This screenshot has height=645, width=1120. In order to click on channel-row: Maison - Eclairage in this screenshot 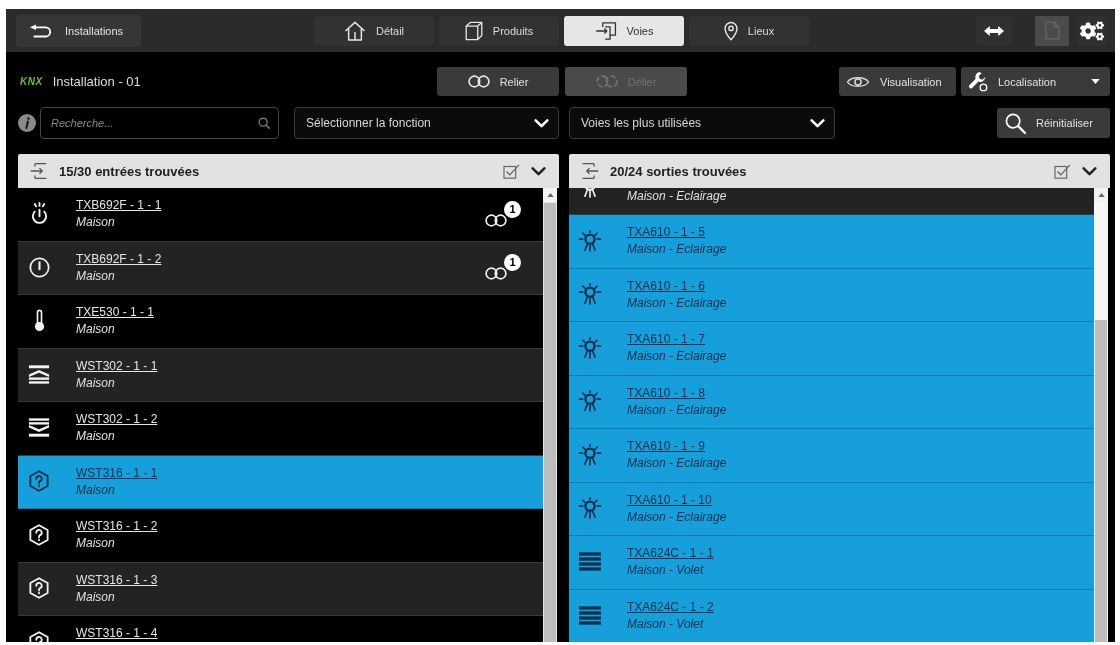, I will do `click(831, 201)`.